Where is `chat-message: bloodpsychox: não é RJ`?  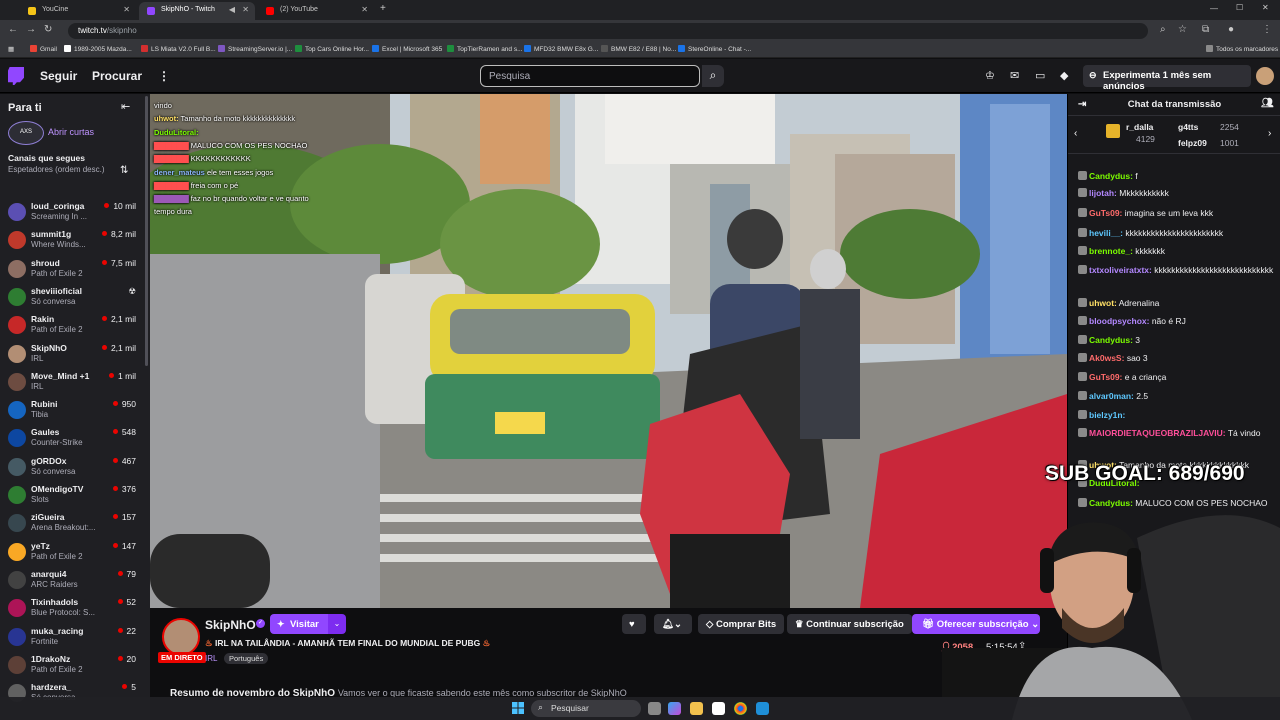
chat-message: bloodpsychox: não é RJ is located at coordinates (1176, 321).